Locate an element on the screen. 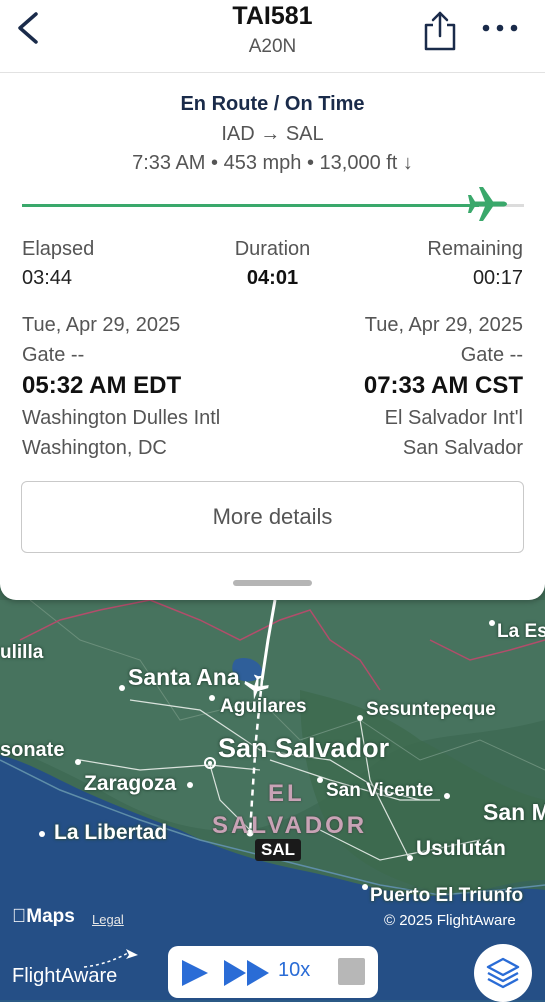  flight-progress-bar is located at coordinates (273, 205).